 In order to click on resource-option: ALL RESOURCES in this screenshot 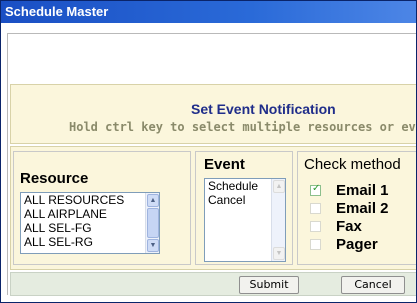, I will do `click(90, 200)`.